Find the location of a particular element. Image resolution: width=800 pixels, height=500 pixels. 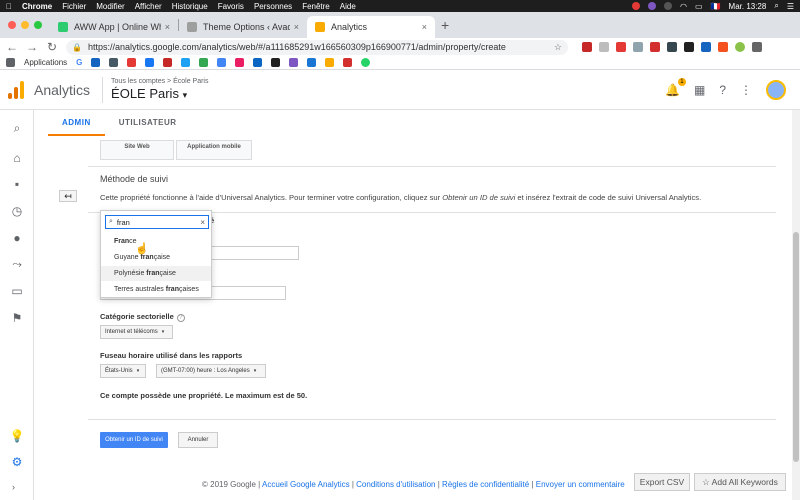

footer-link-home: Accueil Google Analytics is located at coordinates (306, 484).